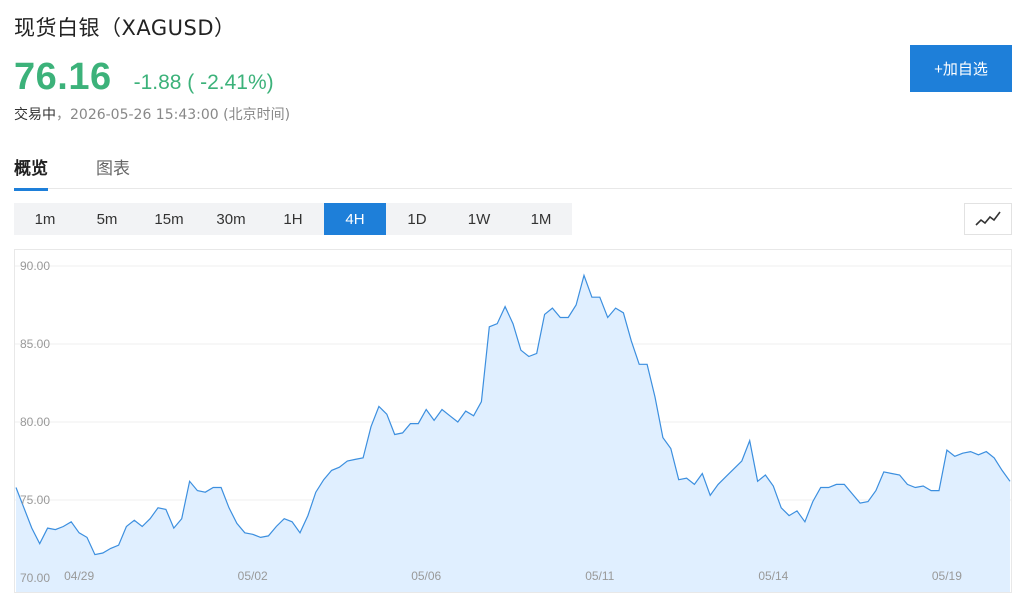 The height and width of the screenshot is (605, 1024). I want to click on quote-row: 76.16 -1.88 ( -2.41%), so click(144, 77).